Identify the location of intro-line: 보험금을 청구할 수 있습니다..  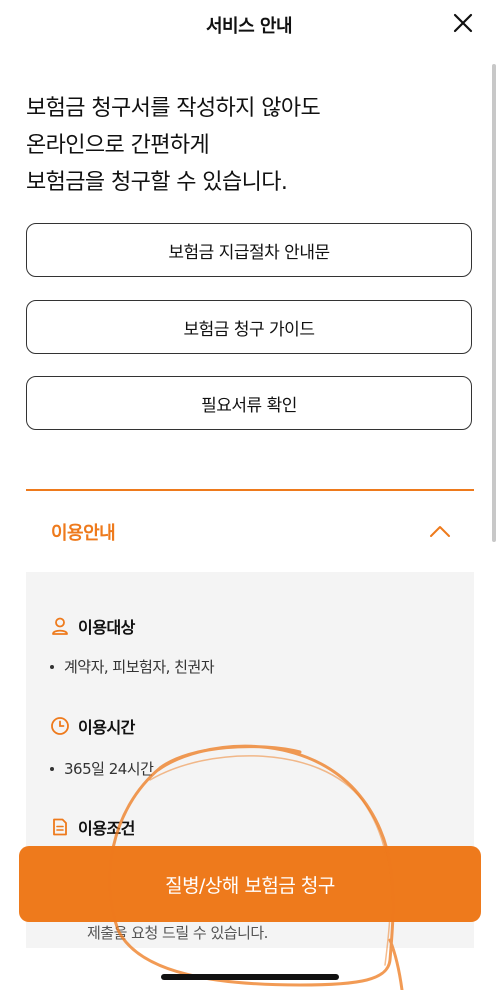
(157, 182).